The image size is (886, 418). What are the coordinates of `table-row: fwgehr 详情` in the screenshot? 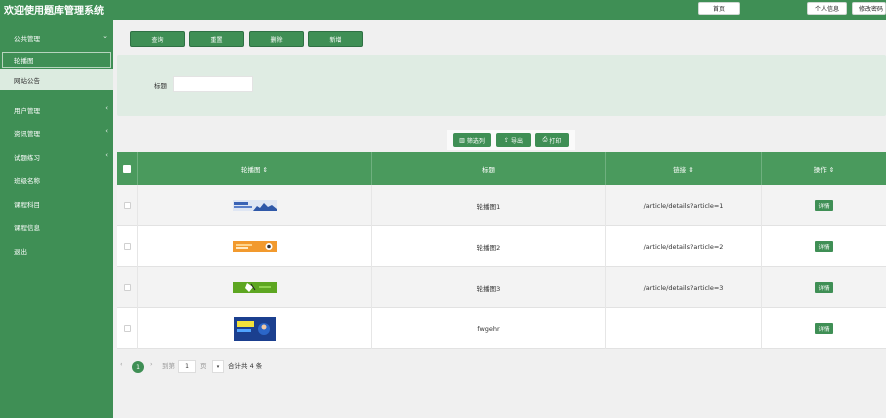 It's located at (501, 328).